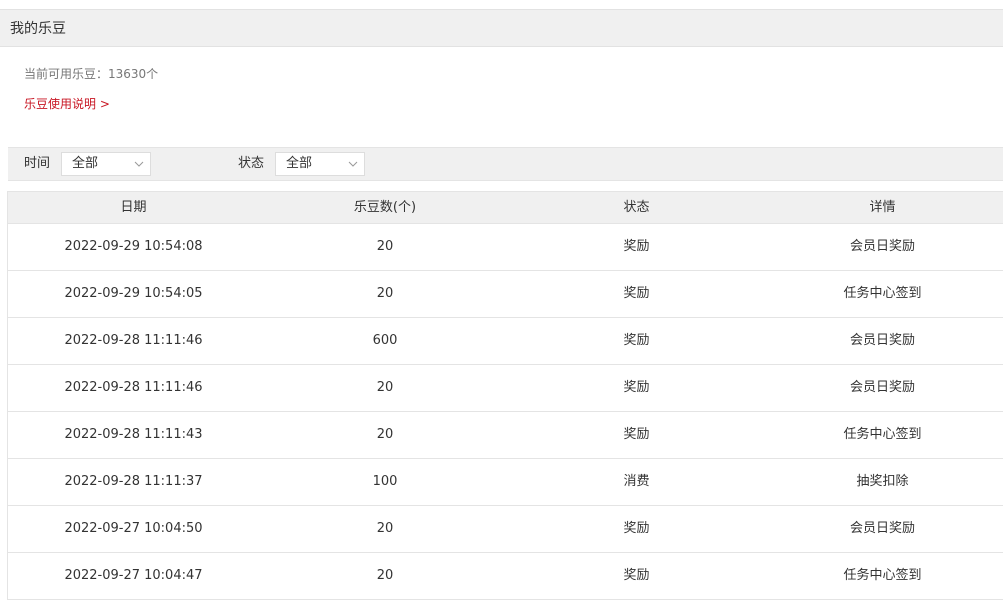 The image size is (1003, 604). What do you see at coordinates (882, 207) in the screenshot?
I see `column-header-detail: 详情` at bounding box center [882, 207].